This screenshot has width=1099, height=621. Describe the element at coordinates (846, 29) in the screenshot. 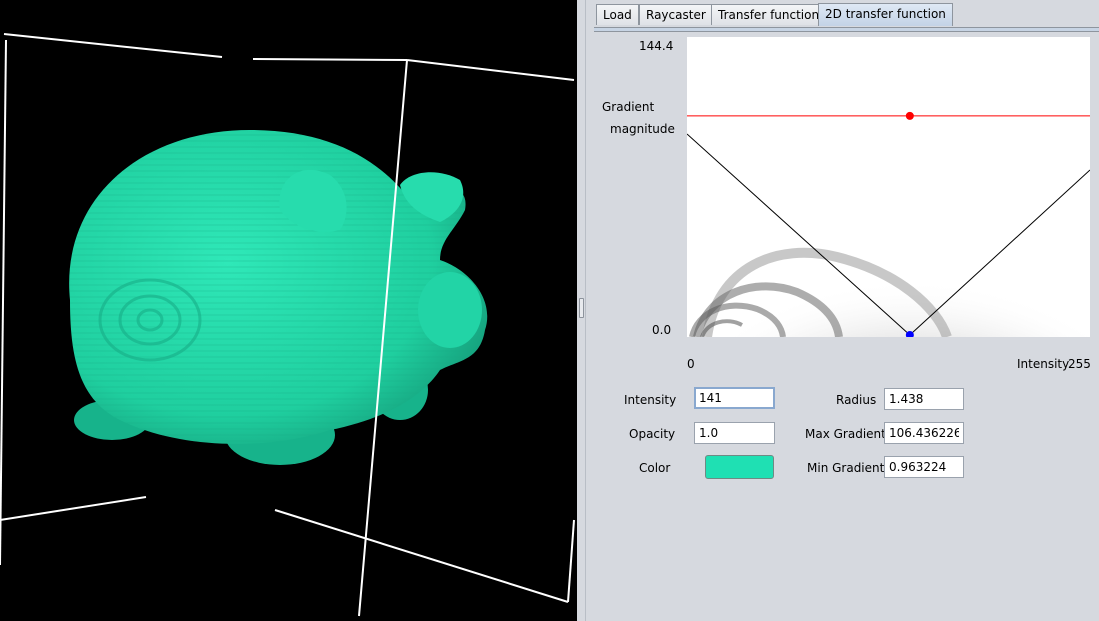

I see `tab-content-border` at that location.